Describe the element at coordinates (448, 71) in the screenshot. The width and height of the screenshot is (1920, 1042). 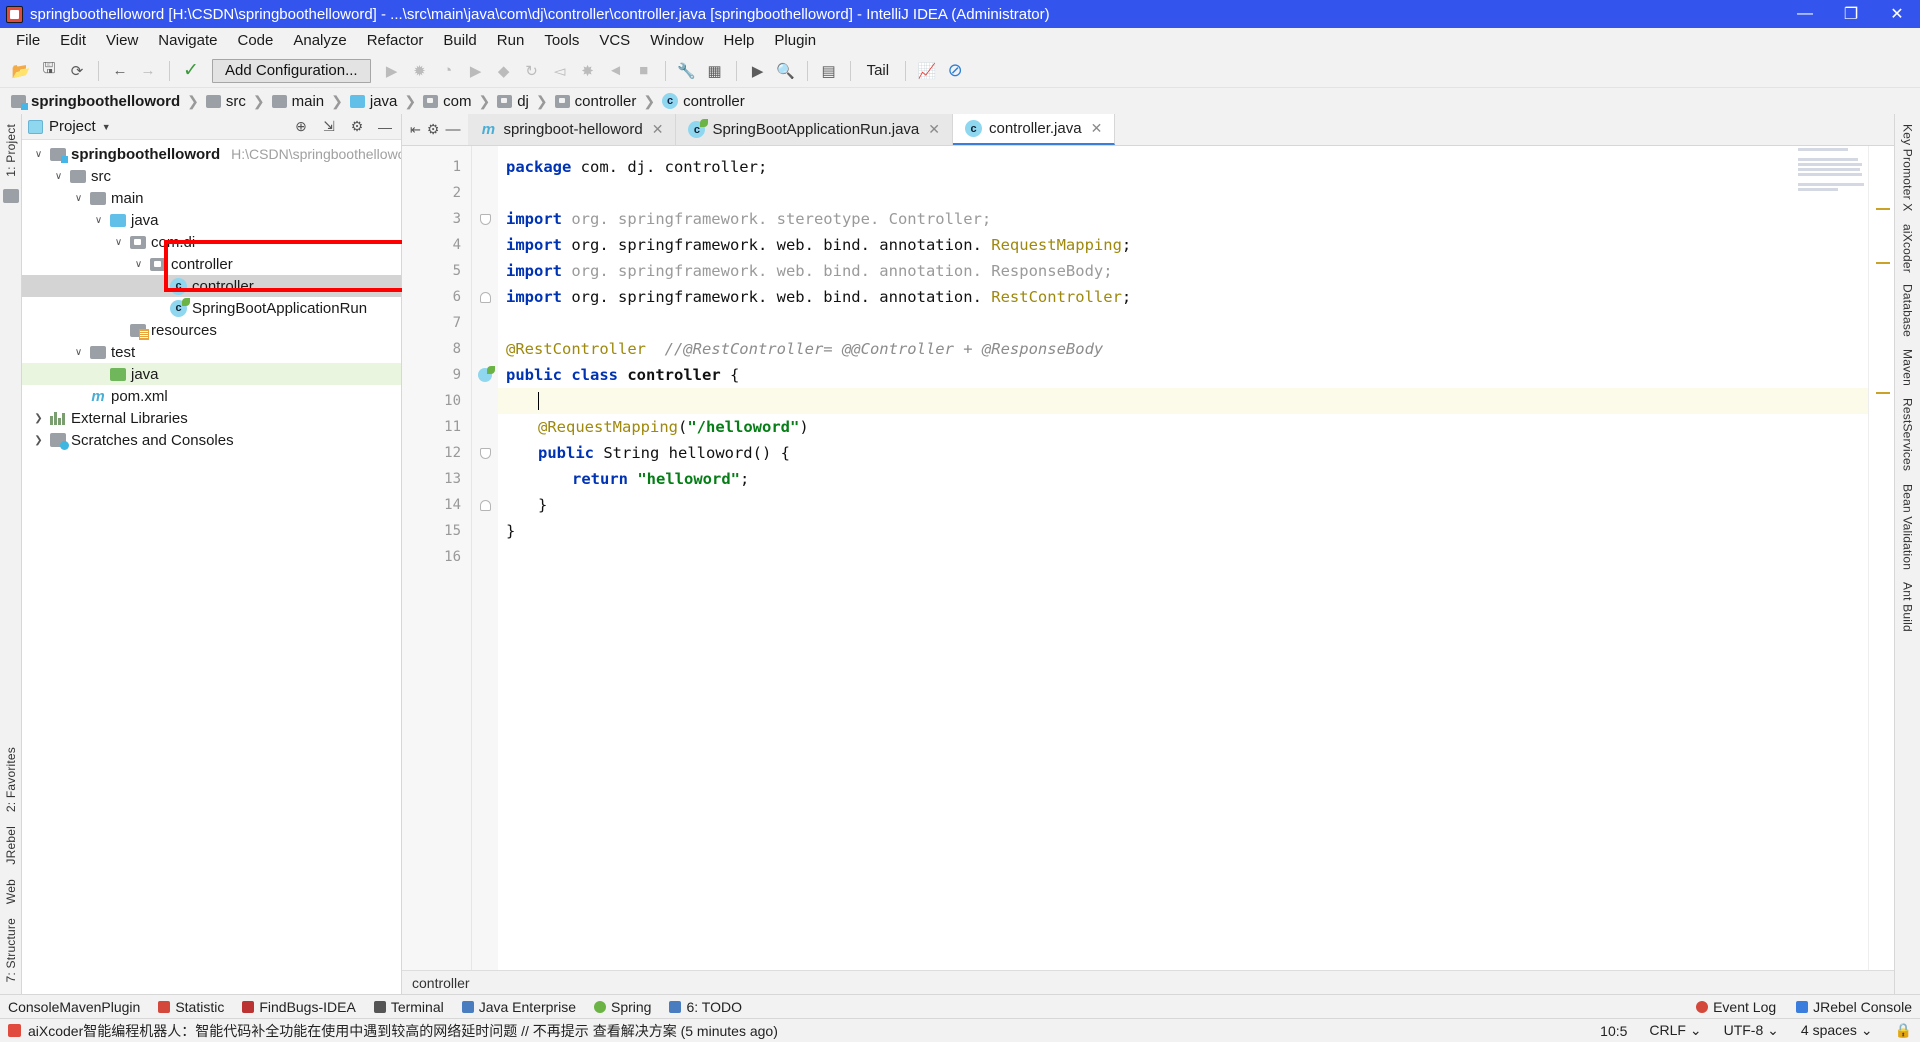
I see `coverage-icon: ◔` at that location.